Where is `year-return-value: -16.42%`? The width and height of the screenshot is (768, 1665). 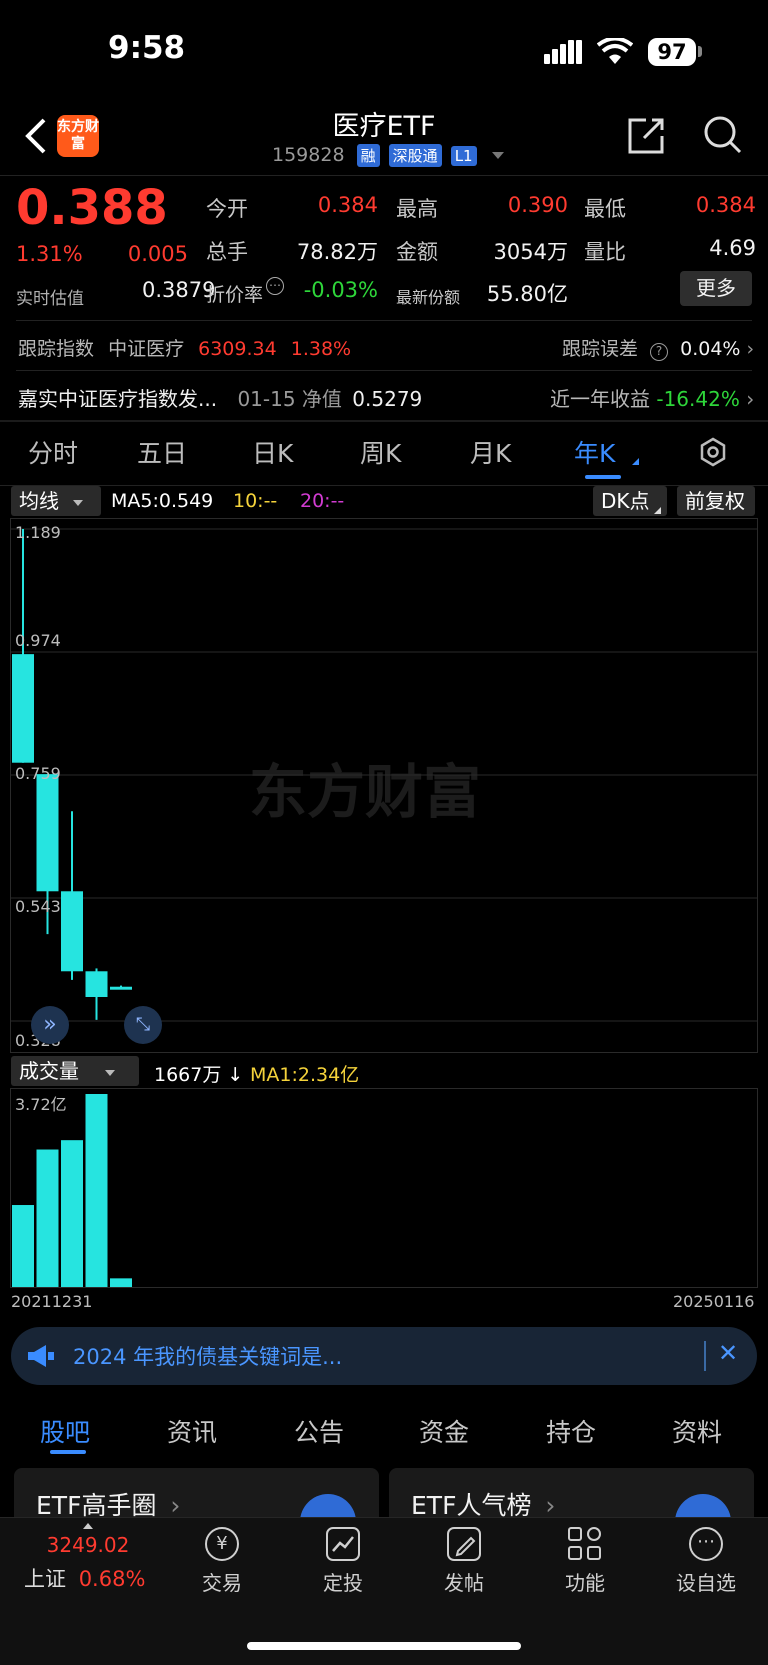 year-return-value: -16.42% is located at coordinates (698, 399).